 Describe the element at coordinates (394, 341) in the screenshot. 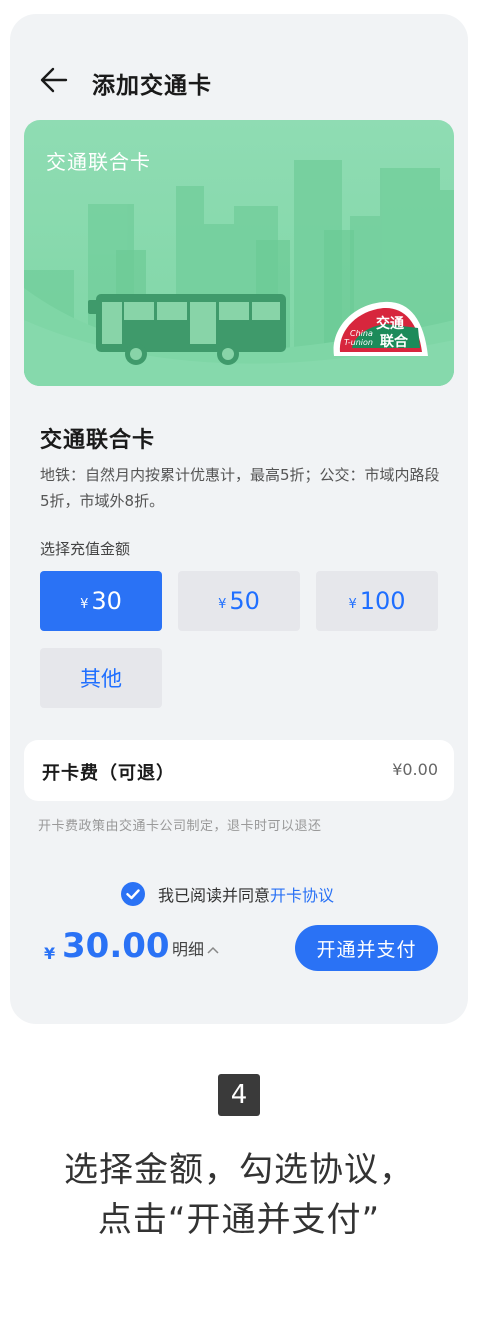

I see `svg-text: 联合` at that location.